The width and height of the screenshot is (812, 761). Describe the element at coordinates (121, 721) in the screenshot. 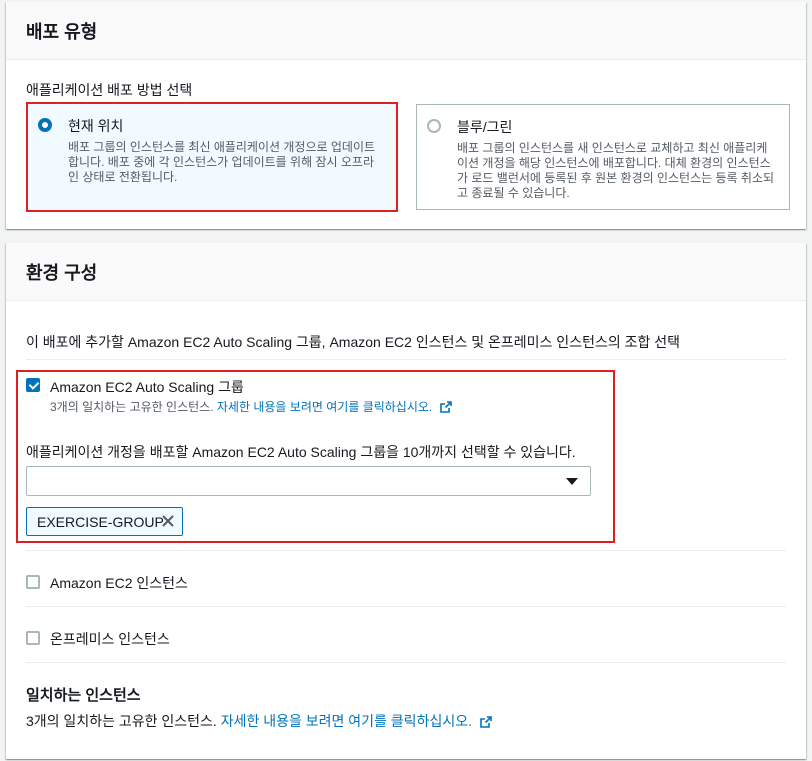

I see `matching-text: 3개의 일치하는 고유한 인스턴스.` at that location.